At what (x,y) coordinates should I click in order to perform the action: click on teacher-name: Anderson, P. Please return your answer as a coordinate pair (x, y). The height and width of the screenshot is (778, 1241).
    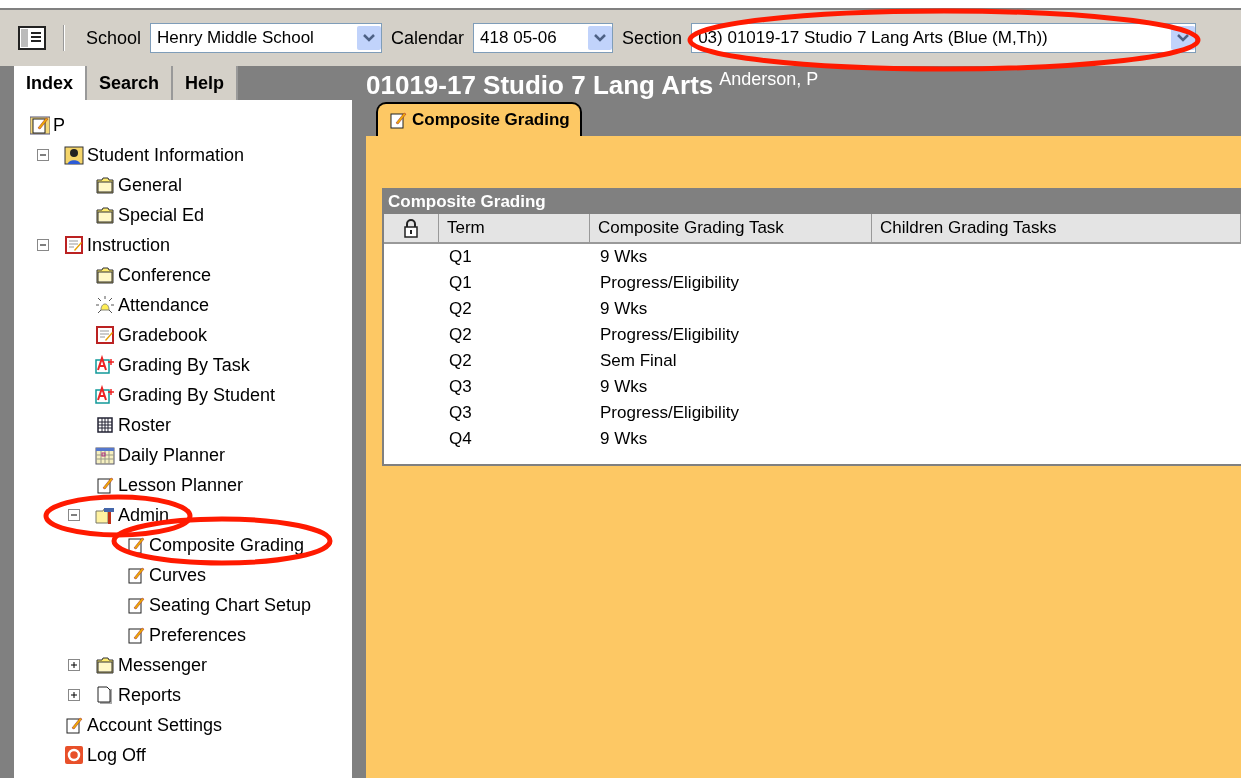
    Looking at the image, I should click on (769, 79).